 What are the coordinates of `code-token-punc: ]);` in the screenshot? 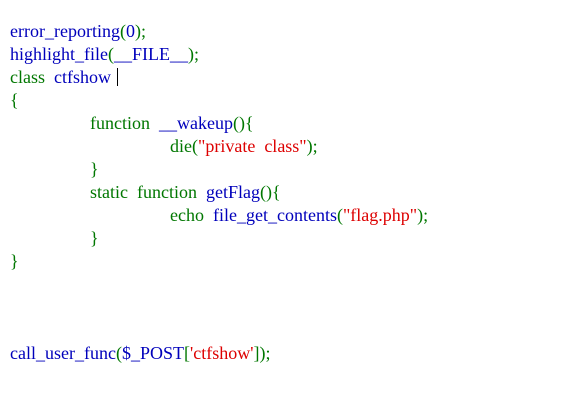 It's located at (262, 353).